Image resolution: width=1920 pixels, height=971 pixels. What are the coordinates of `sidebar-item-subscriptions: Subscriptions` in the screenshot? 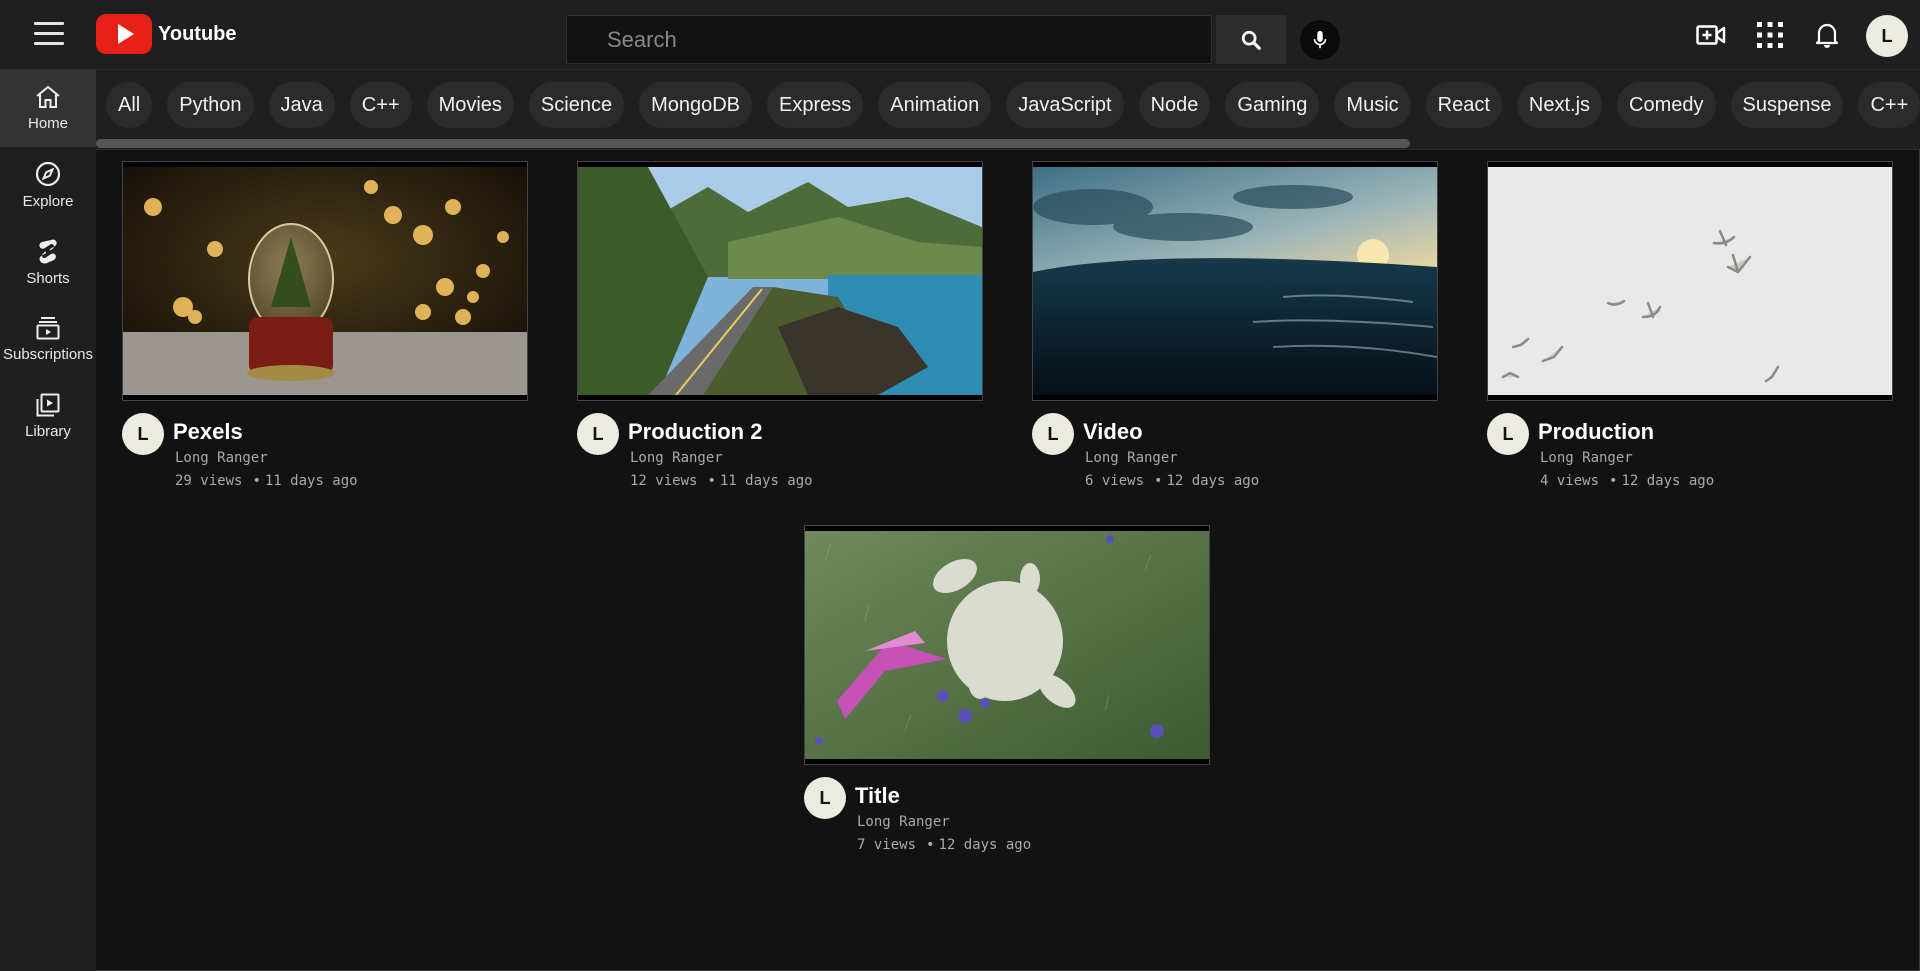 It's located at (48, 339).